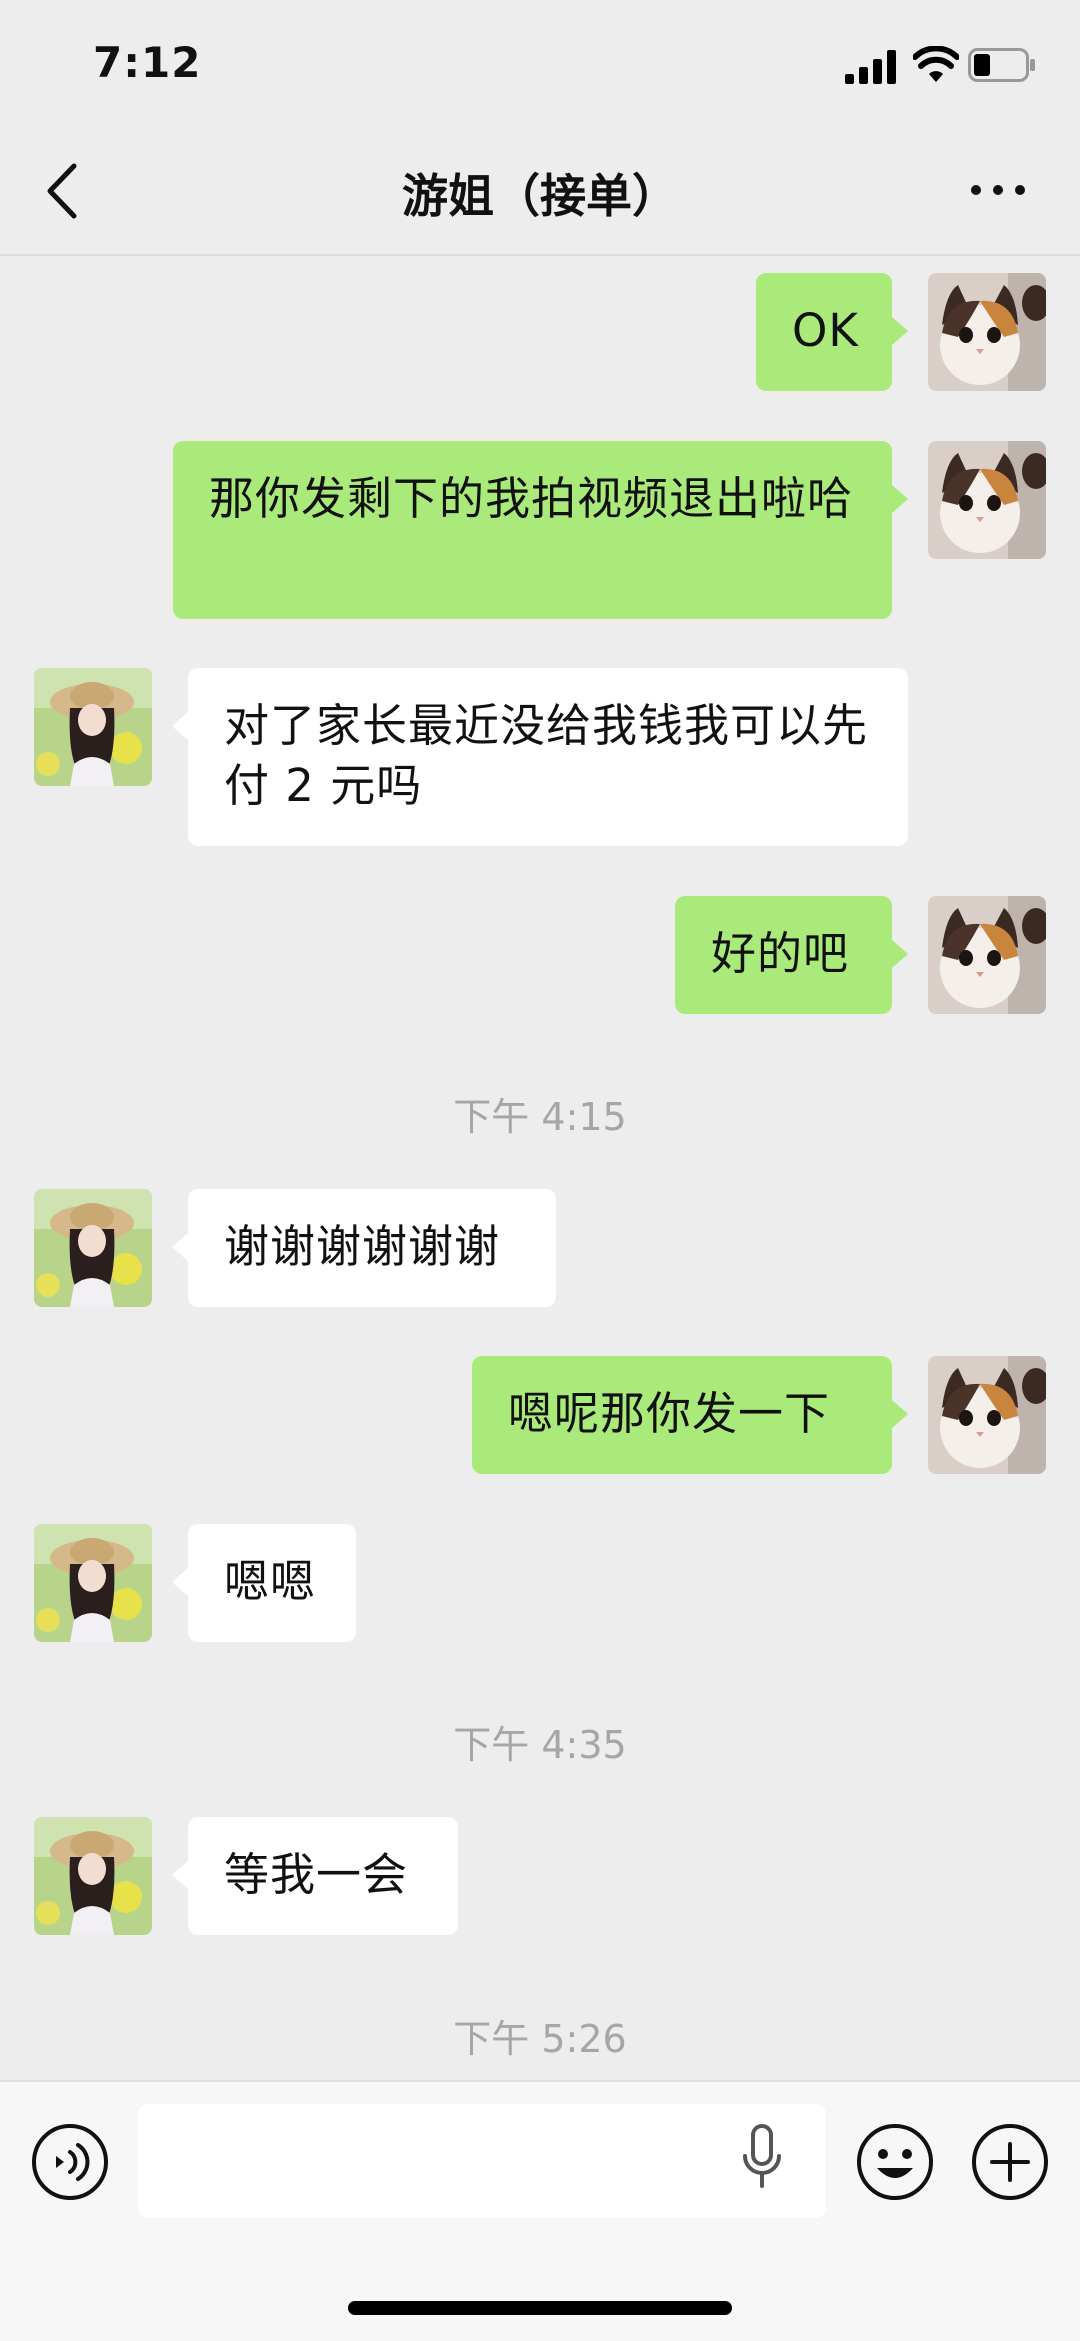 This screenshot has width=1080, height=2341. Describe the element at coordinates (895, 2162) in the screenshot. I see `emoji-icon` at that location.